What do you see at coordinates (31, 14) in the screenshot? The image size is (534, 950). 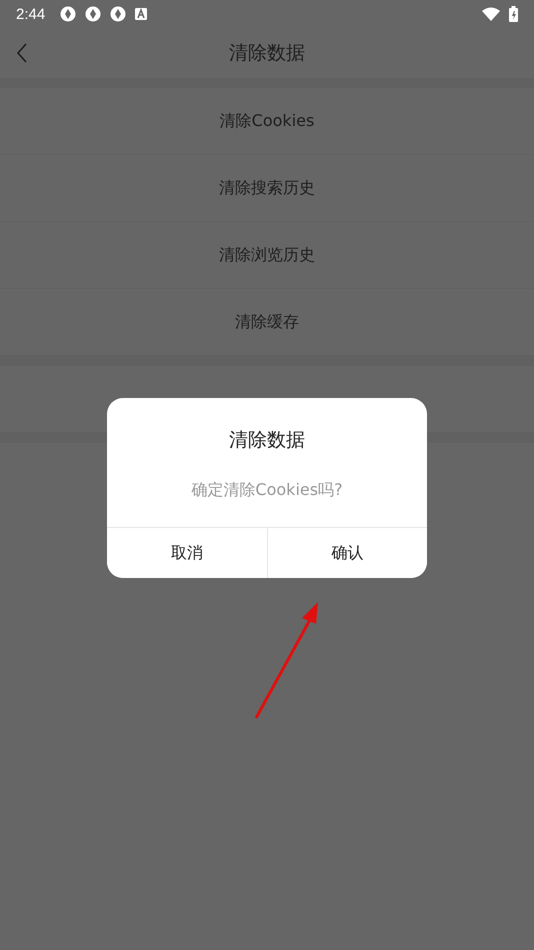 I see `status-time: 2:44` at bounding box center [31, 14].